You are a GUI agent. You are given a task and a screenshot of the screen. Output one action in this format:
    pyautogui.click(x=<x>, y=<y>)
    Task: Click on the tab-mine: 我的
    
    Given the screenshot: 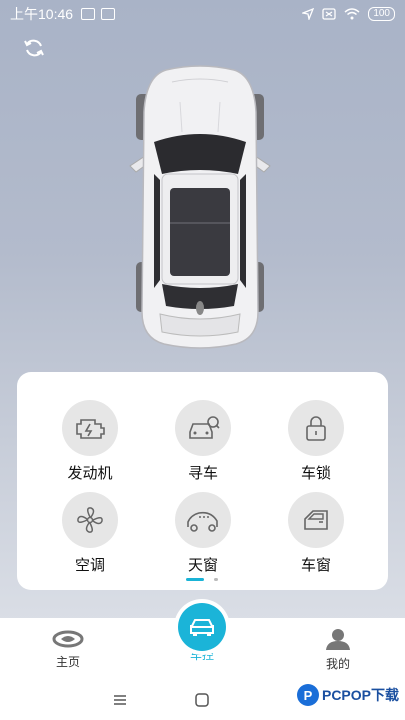 What is the action you would take?
    pyautogui.click(x=338, y=650)
    